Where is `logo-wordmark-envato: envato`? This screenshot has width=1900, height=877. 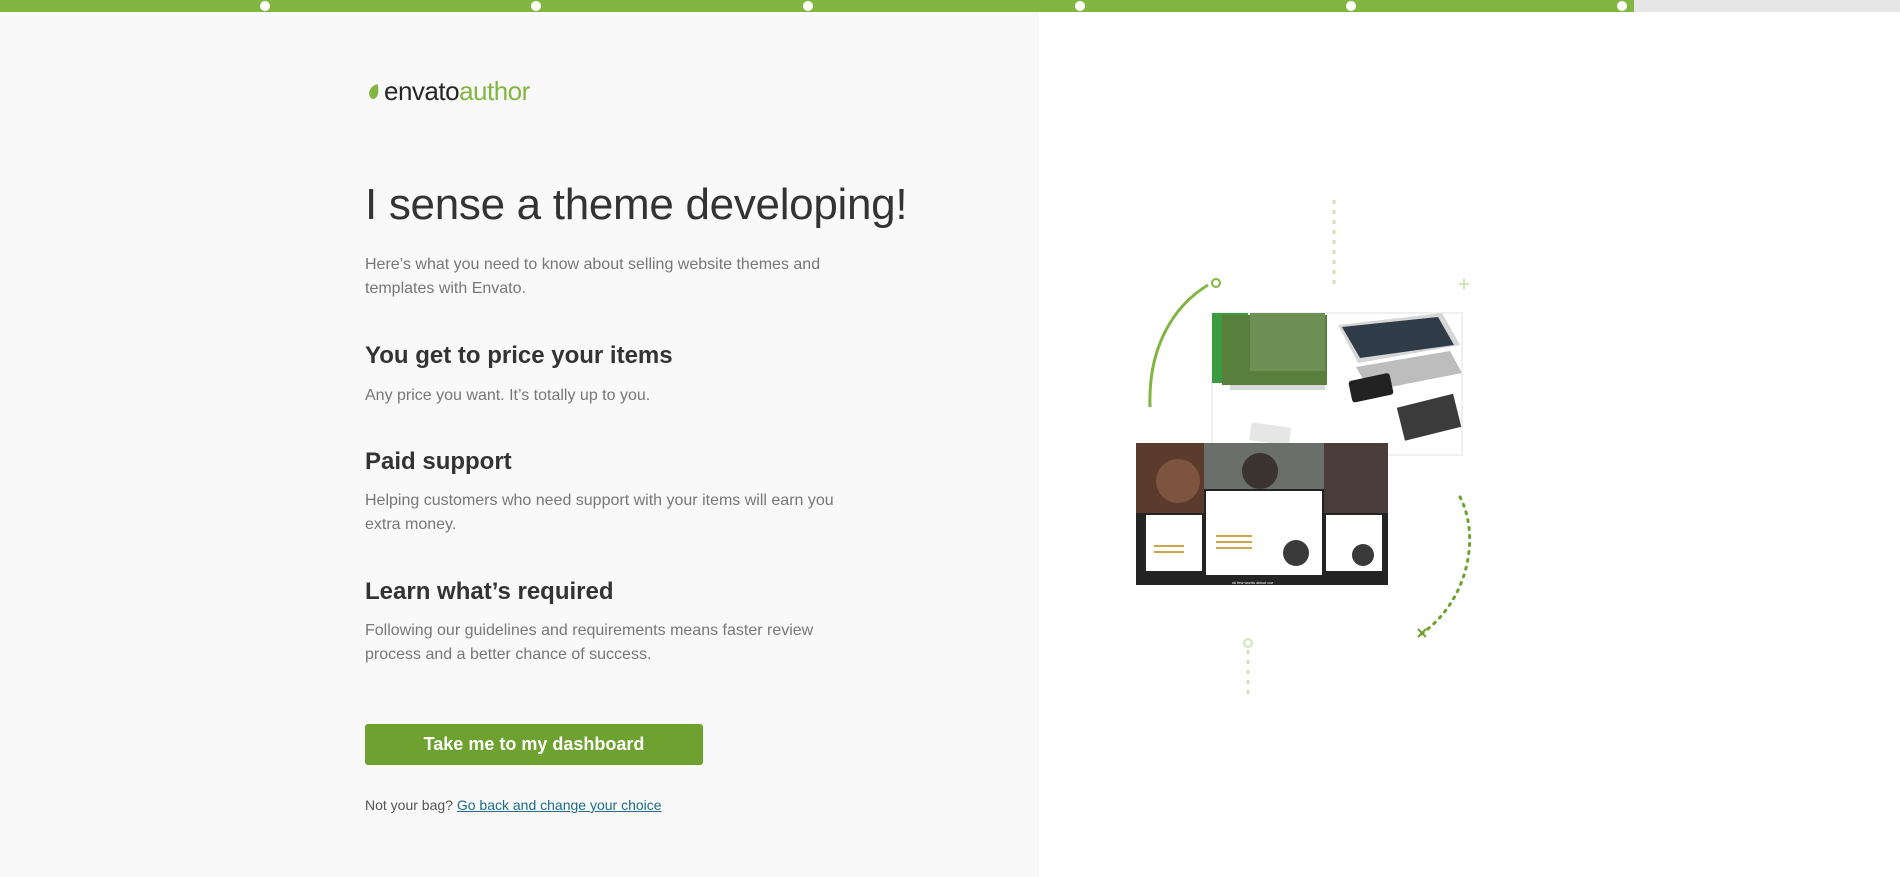 logo-wordmark-envato: envato is located at coordinates (422, 91).